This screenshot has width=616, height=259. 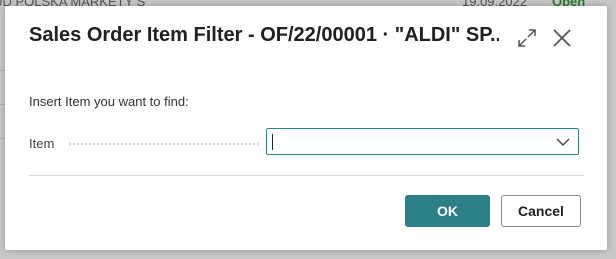 What do you see at coordinates (422, 141) in the screenshot?
I see `item-select-input` at bounding box center [422, 141].